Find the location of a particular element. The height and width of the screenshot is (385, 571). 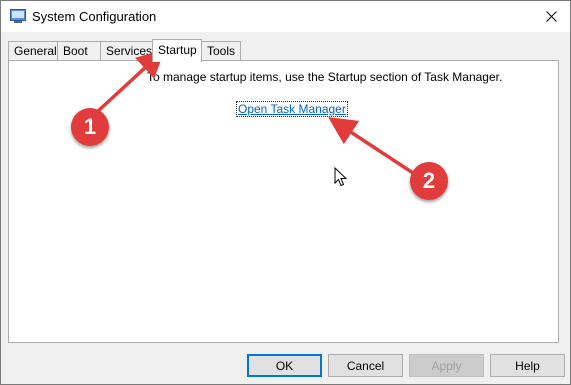

annotation-marker-1: 1 is located at coordinates (90, 127).